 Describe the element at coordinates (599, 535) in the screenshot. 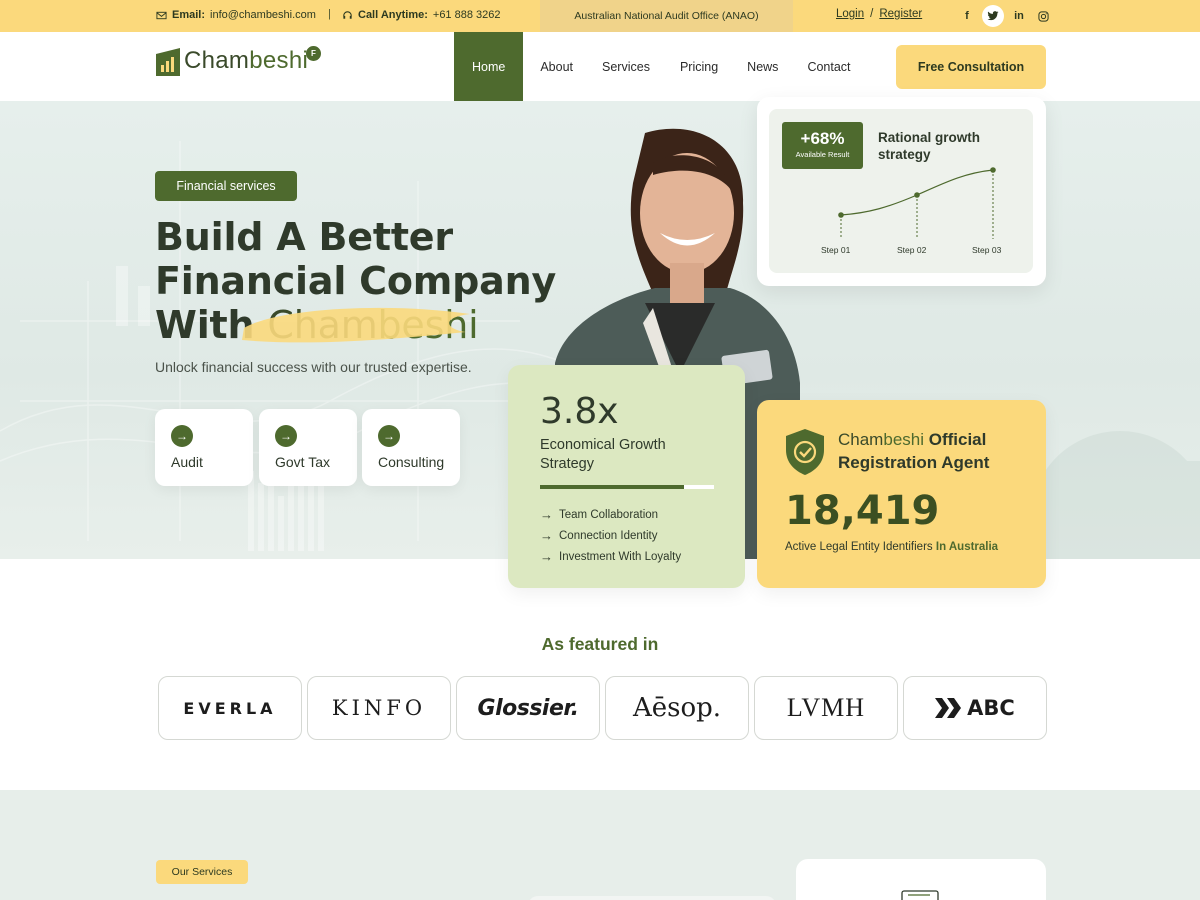

I see `list-item: → Connection Identity` at that location.